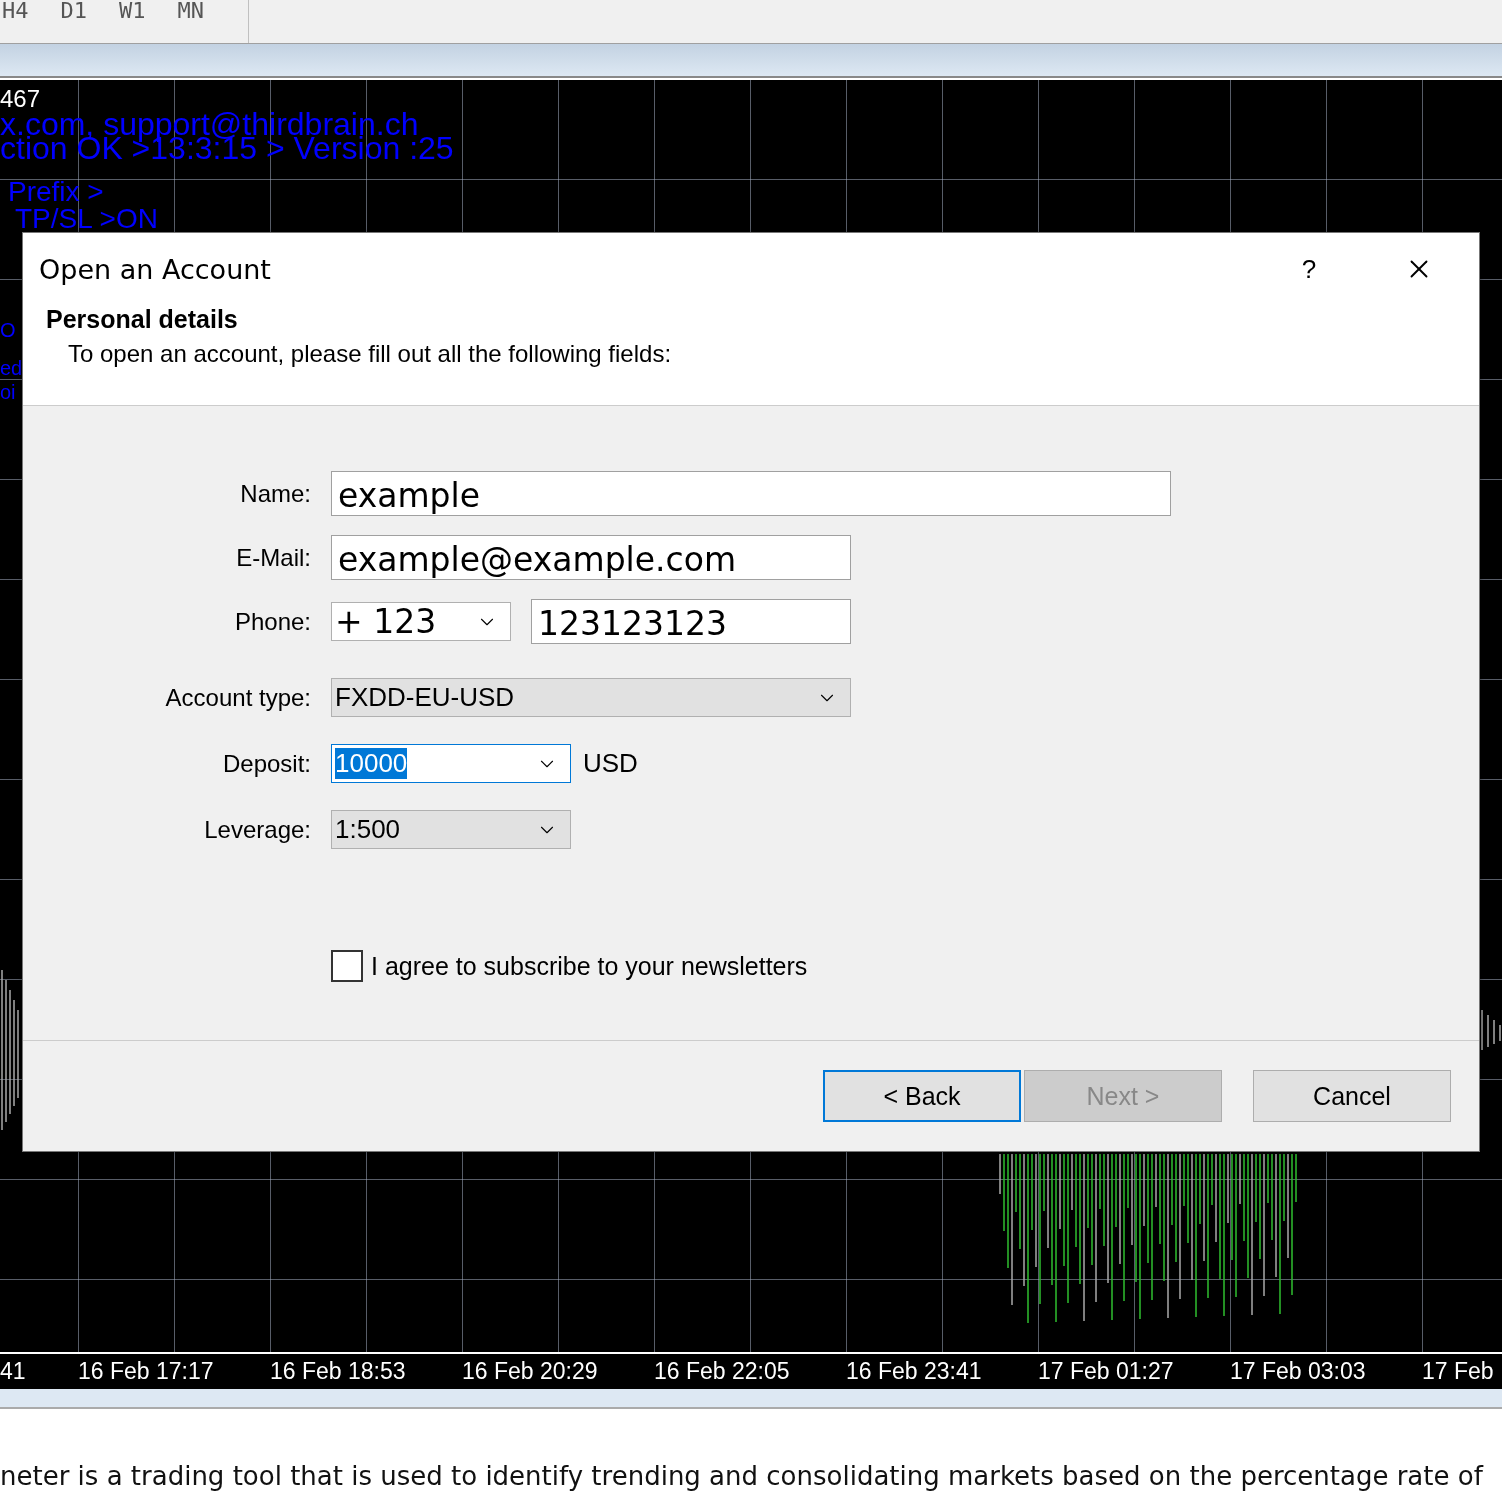 The height and width of the screenshot is (1502, 1502). What do you see at coordinates (275, 493) in the screenshot?
I see `field-label: Name:` at bounding box center [275, 493].